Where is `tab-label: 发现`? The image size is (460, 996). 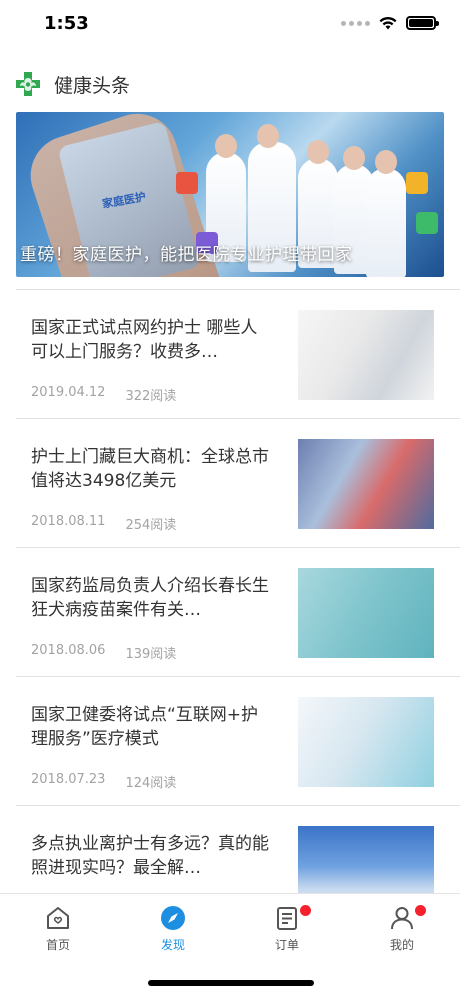 tab-label: 发现 is located at coordinates (172, 945).